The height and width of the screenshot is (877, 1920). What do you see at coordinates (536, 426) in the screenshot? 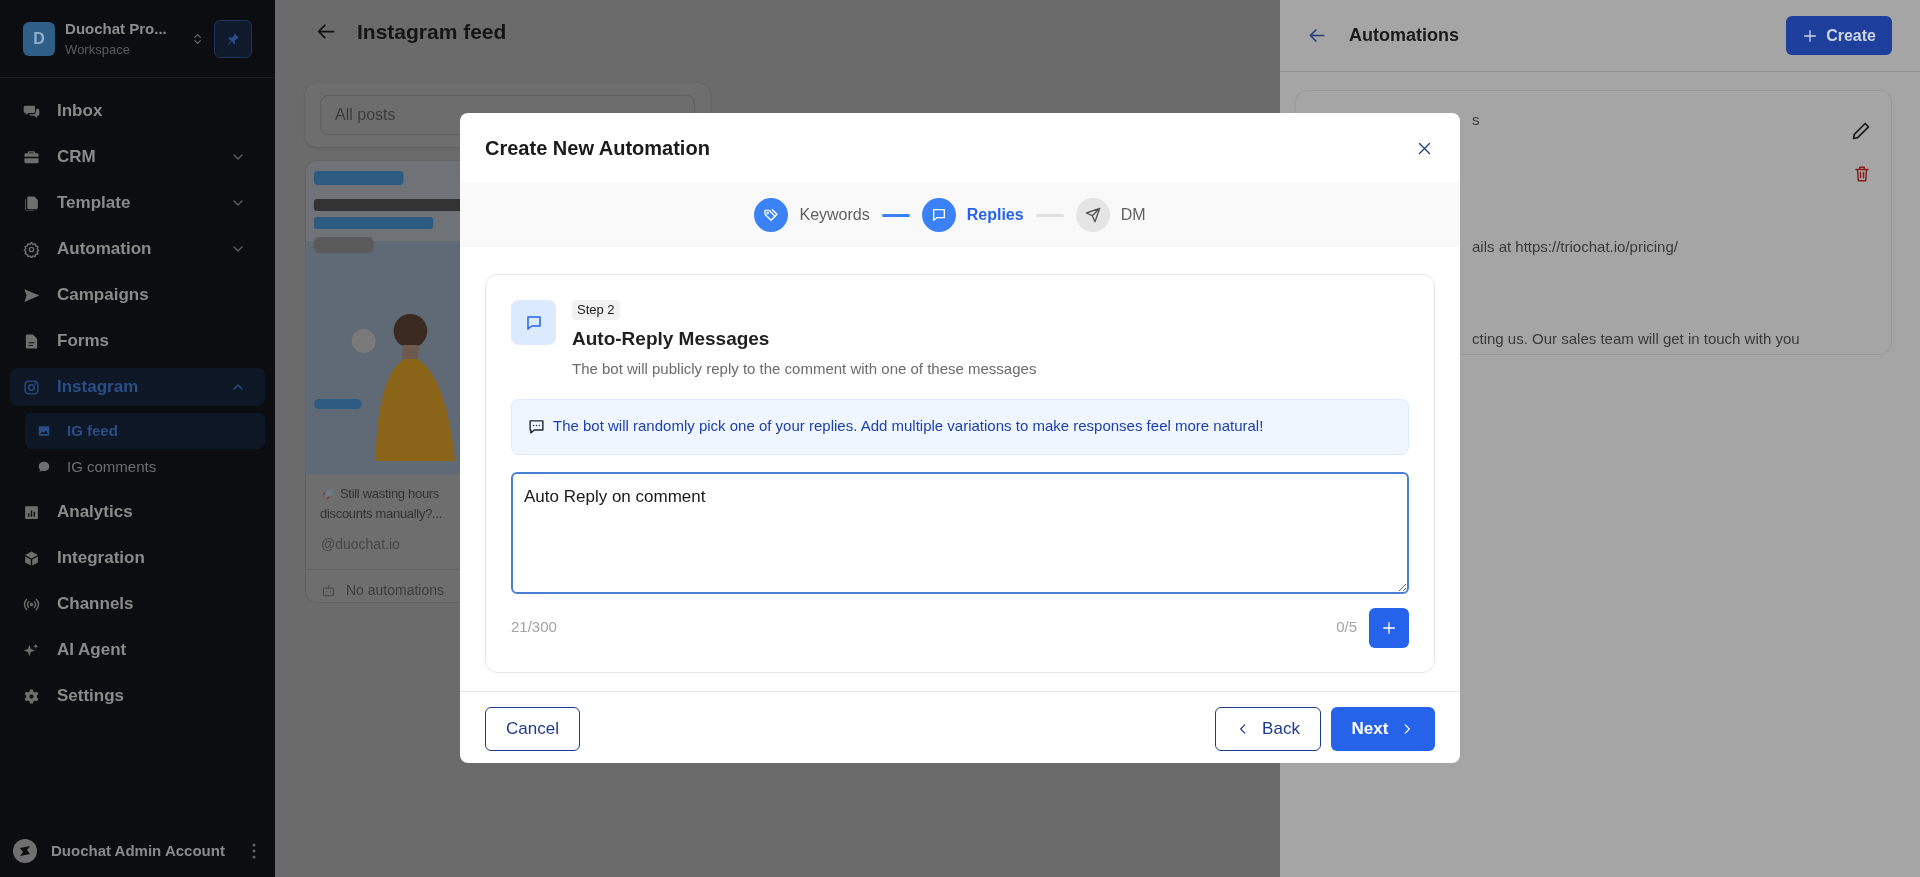
I see `message-dots-icon` at bounding box center [536, 426].